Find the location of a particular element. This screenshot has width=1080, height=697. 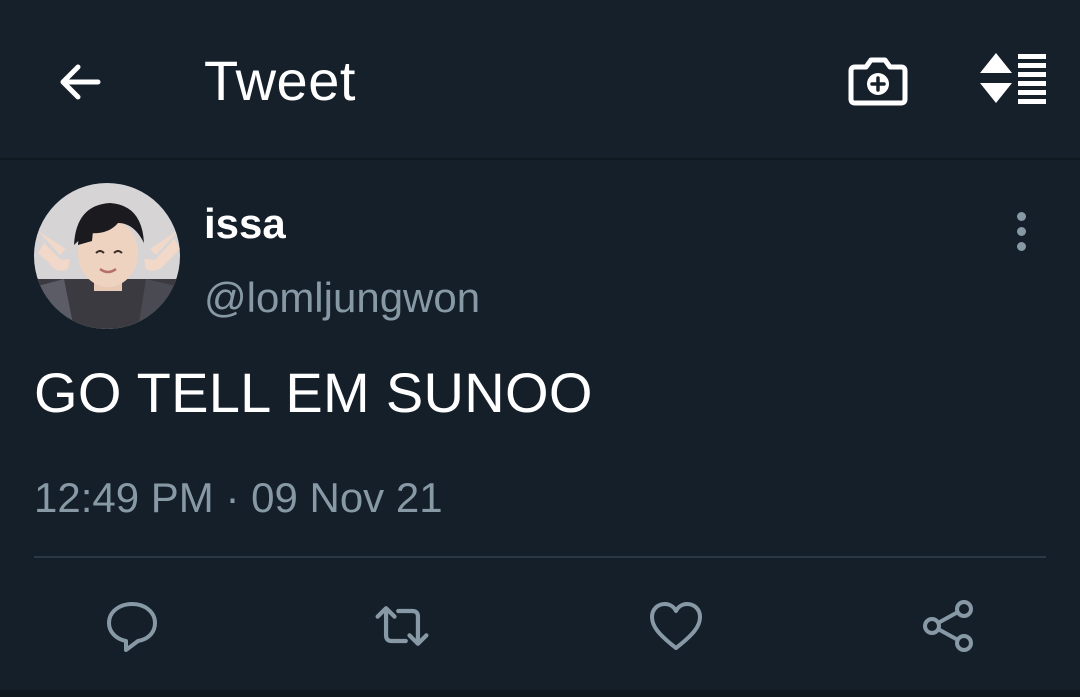

arrow-left-icon is located at coordinates (80, 82).